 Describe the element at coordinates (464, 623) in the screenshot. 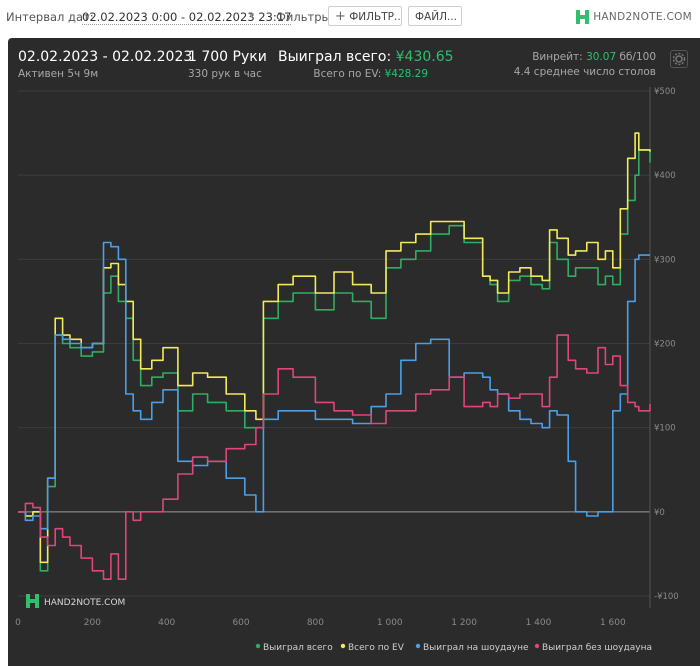

I see `x-tick-label: 1 200` at that location.